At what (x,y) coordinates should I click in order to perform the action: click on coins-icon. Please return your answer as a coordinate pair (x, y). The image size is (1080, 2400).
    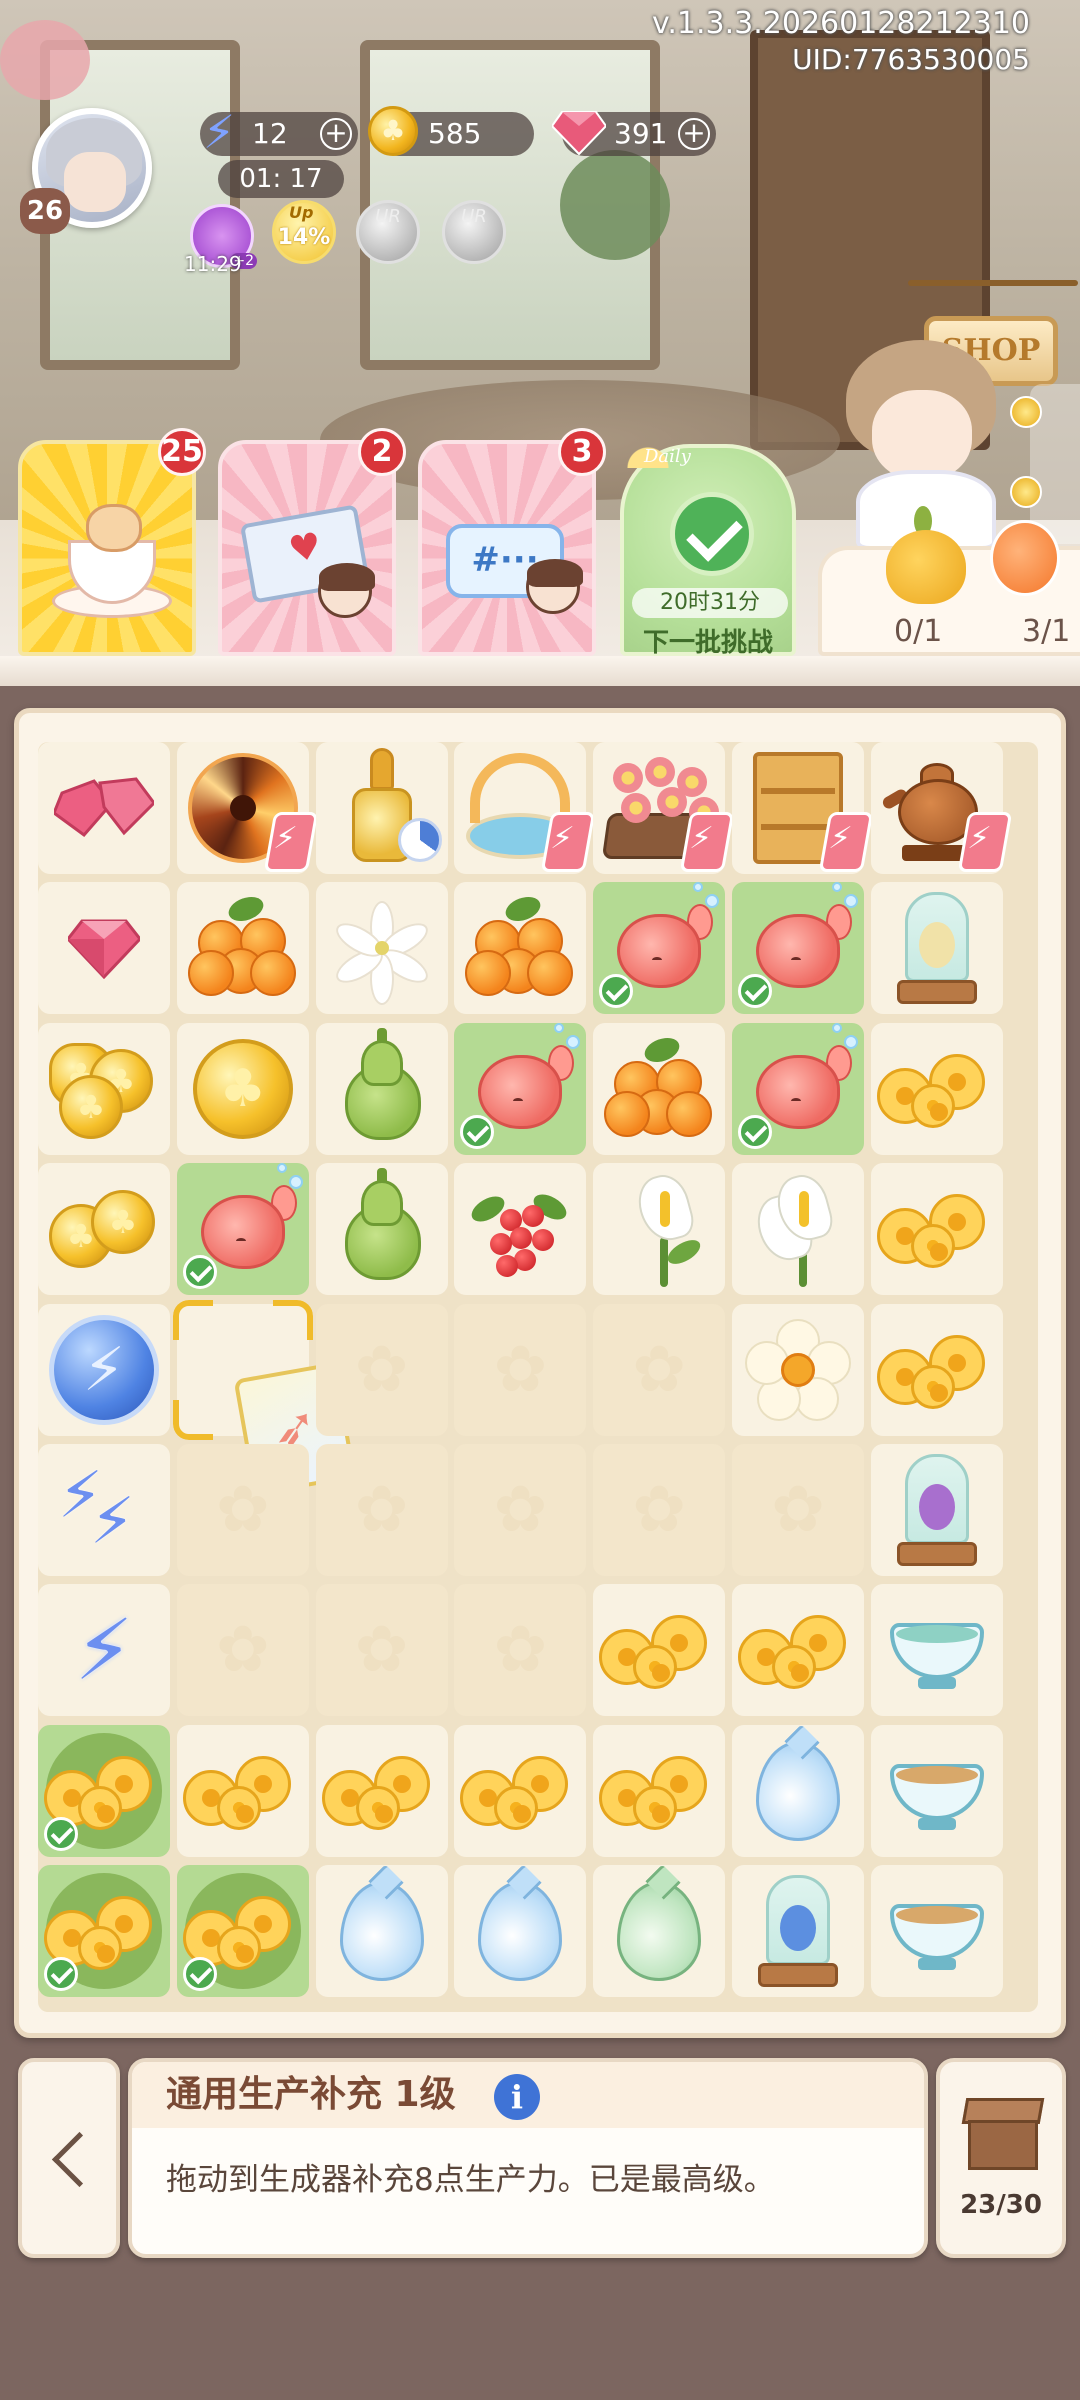
    Looking at the image, I should click on (104, 1229).